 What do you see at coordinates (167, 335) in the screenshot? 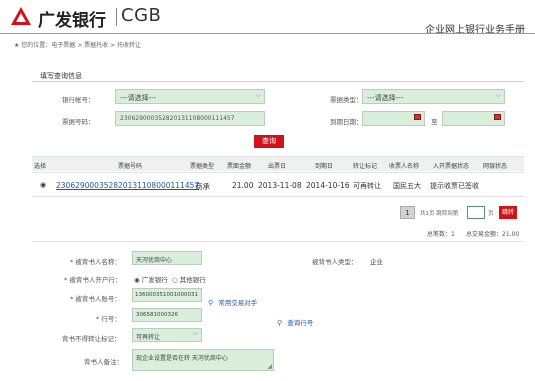
I see `no-transfer-flag-select: 可再转让 ⌵` at bounding box center [167, 335].